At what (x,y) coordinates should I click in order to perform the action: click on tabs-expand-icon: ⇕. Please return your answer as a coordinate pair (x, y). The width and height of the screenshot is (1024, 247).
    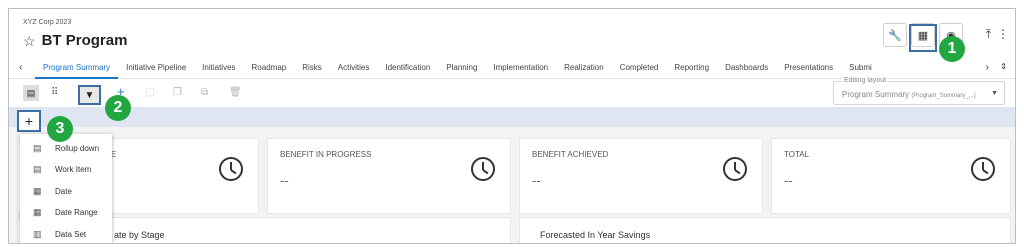
    Looking at the image, I should click on (1003, 66).